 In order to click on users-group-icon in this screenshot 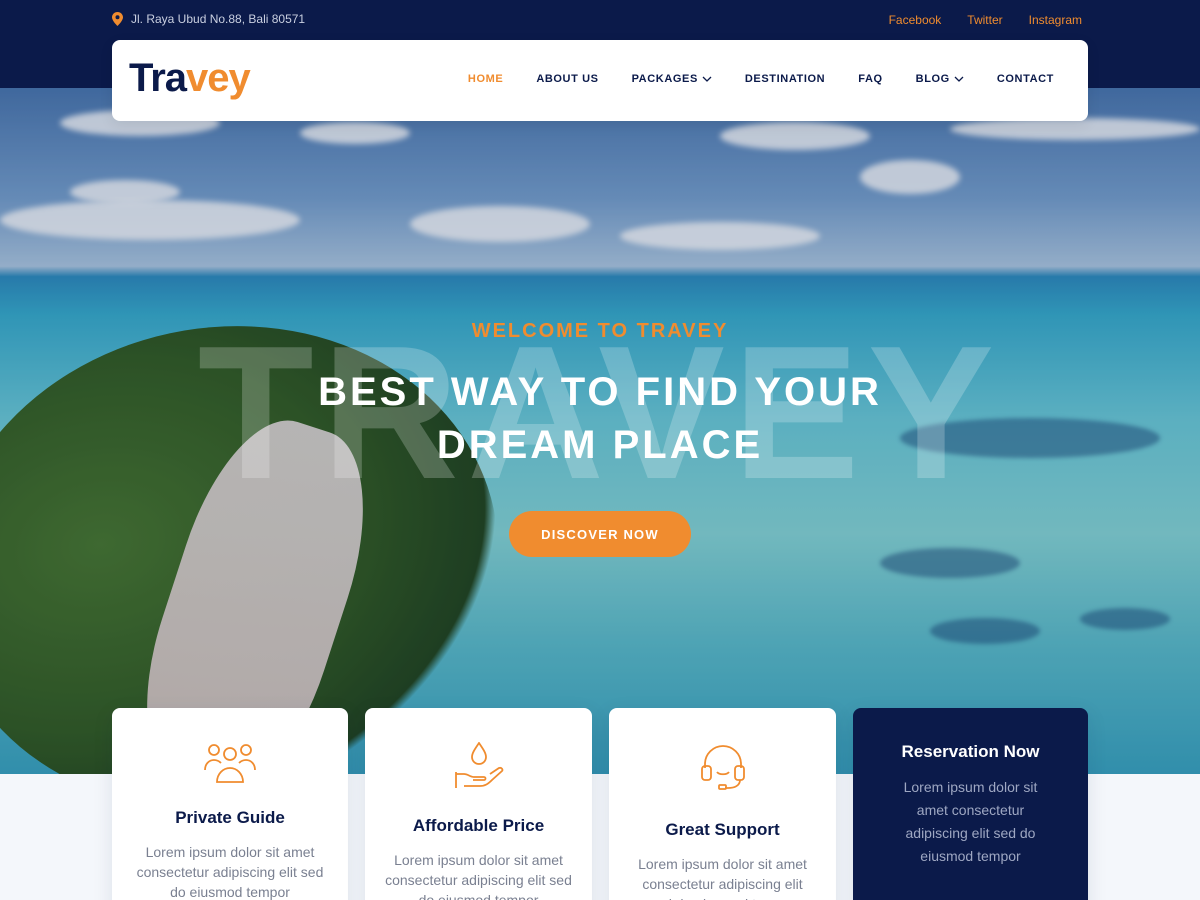, I will do `click(230, 763)`.